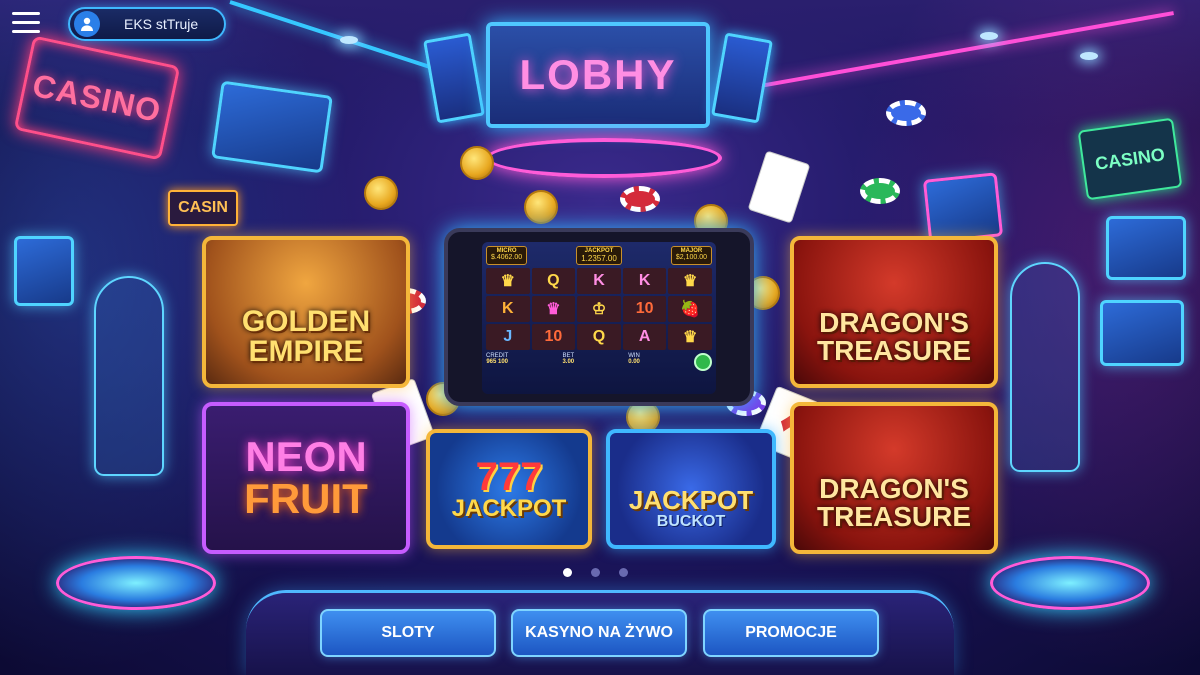 The height and width of the screenshot is (675, 1200). I want to click on game-777-number: 777, so click(509, 477).